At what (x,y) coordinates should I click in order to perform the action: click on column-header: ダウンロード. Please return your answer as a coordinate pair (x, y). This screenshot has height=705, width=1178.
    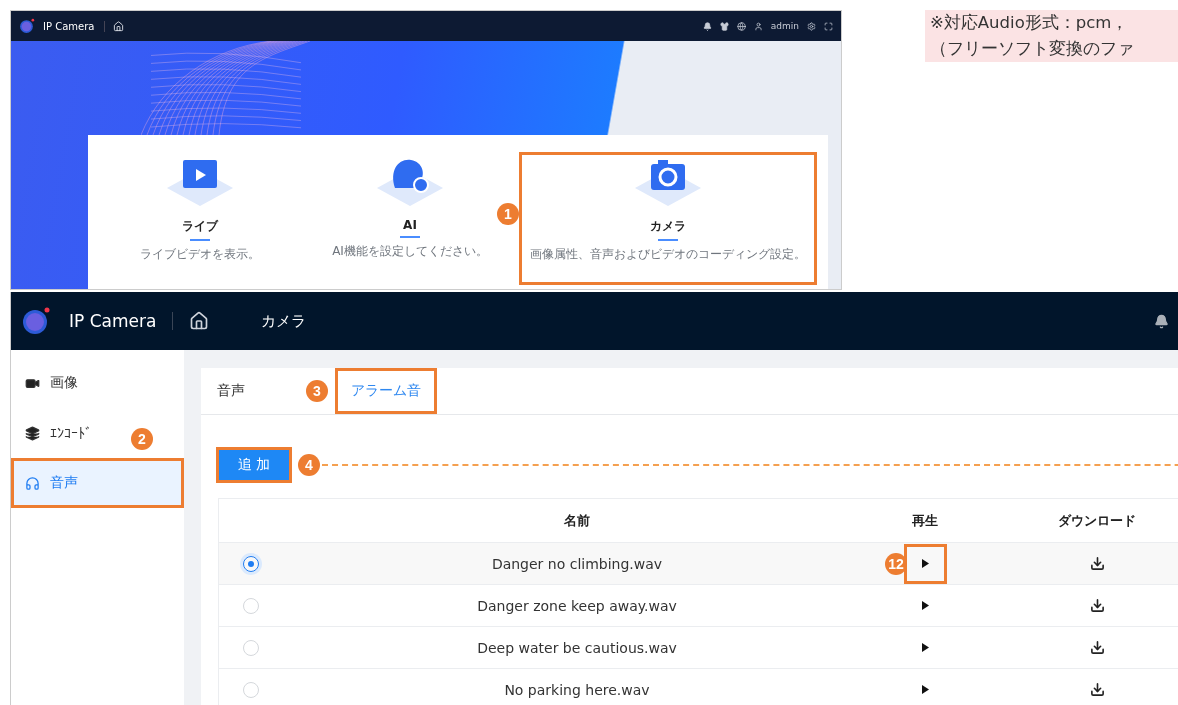
    Looking at the image, I should click on (1097, 520).